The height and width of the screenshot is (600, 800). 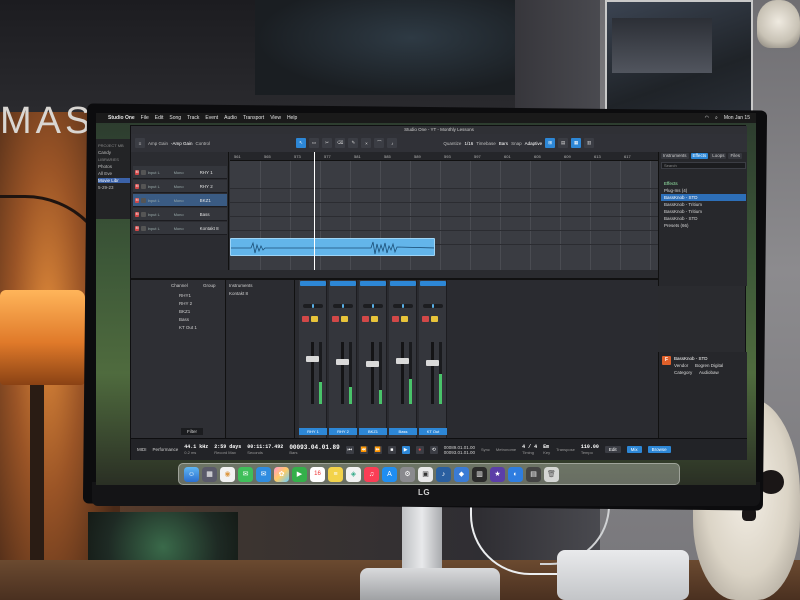 I want to click on tab-instruments: Instruments, so click(x=675, y=156).